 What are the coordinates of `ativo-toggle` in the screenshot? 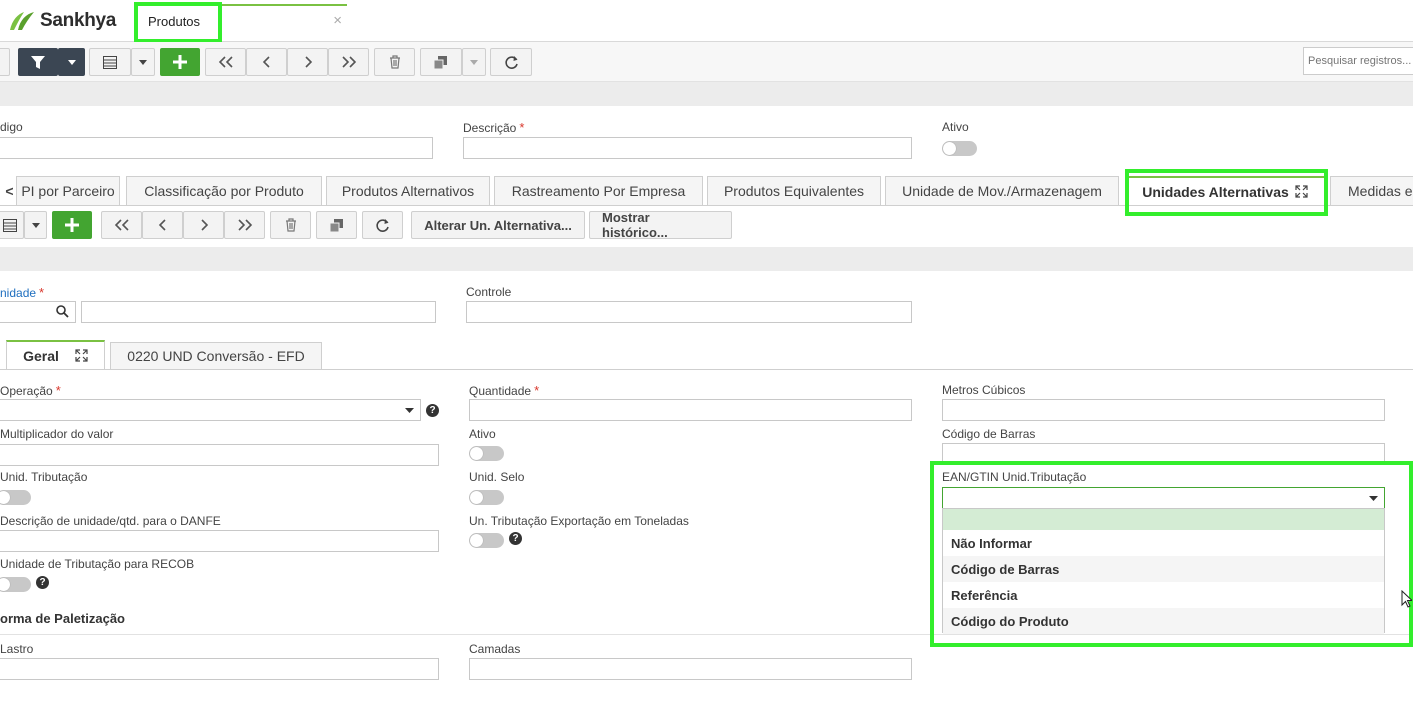 It's located at (959, 148).